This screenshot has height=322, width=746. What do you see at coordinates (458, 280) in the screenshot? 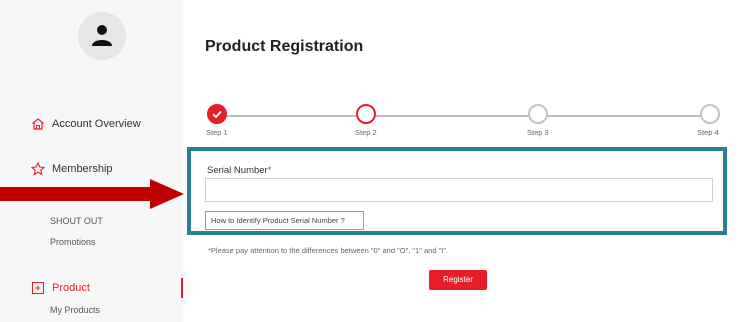
I see `register-button: Register` at bounding box center [458, 280].